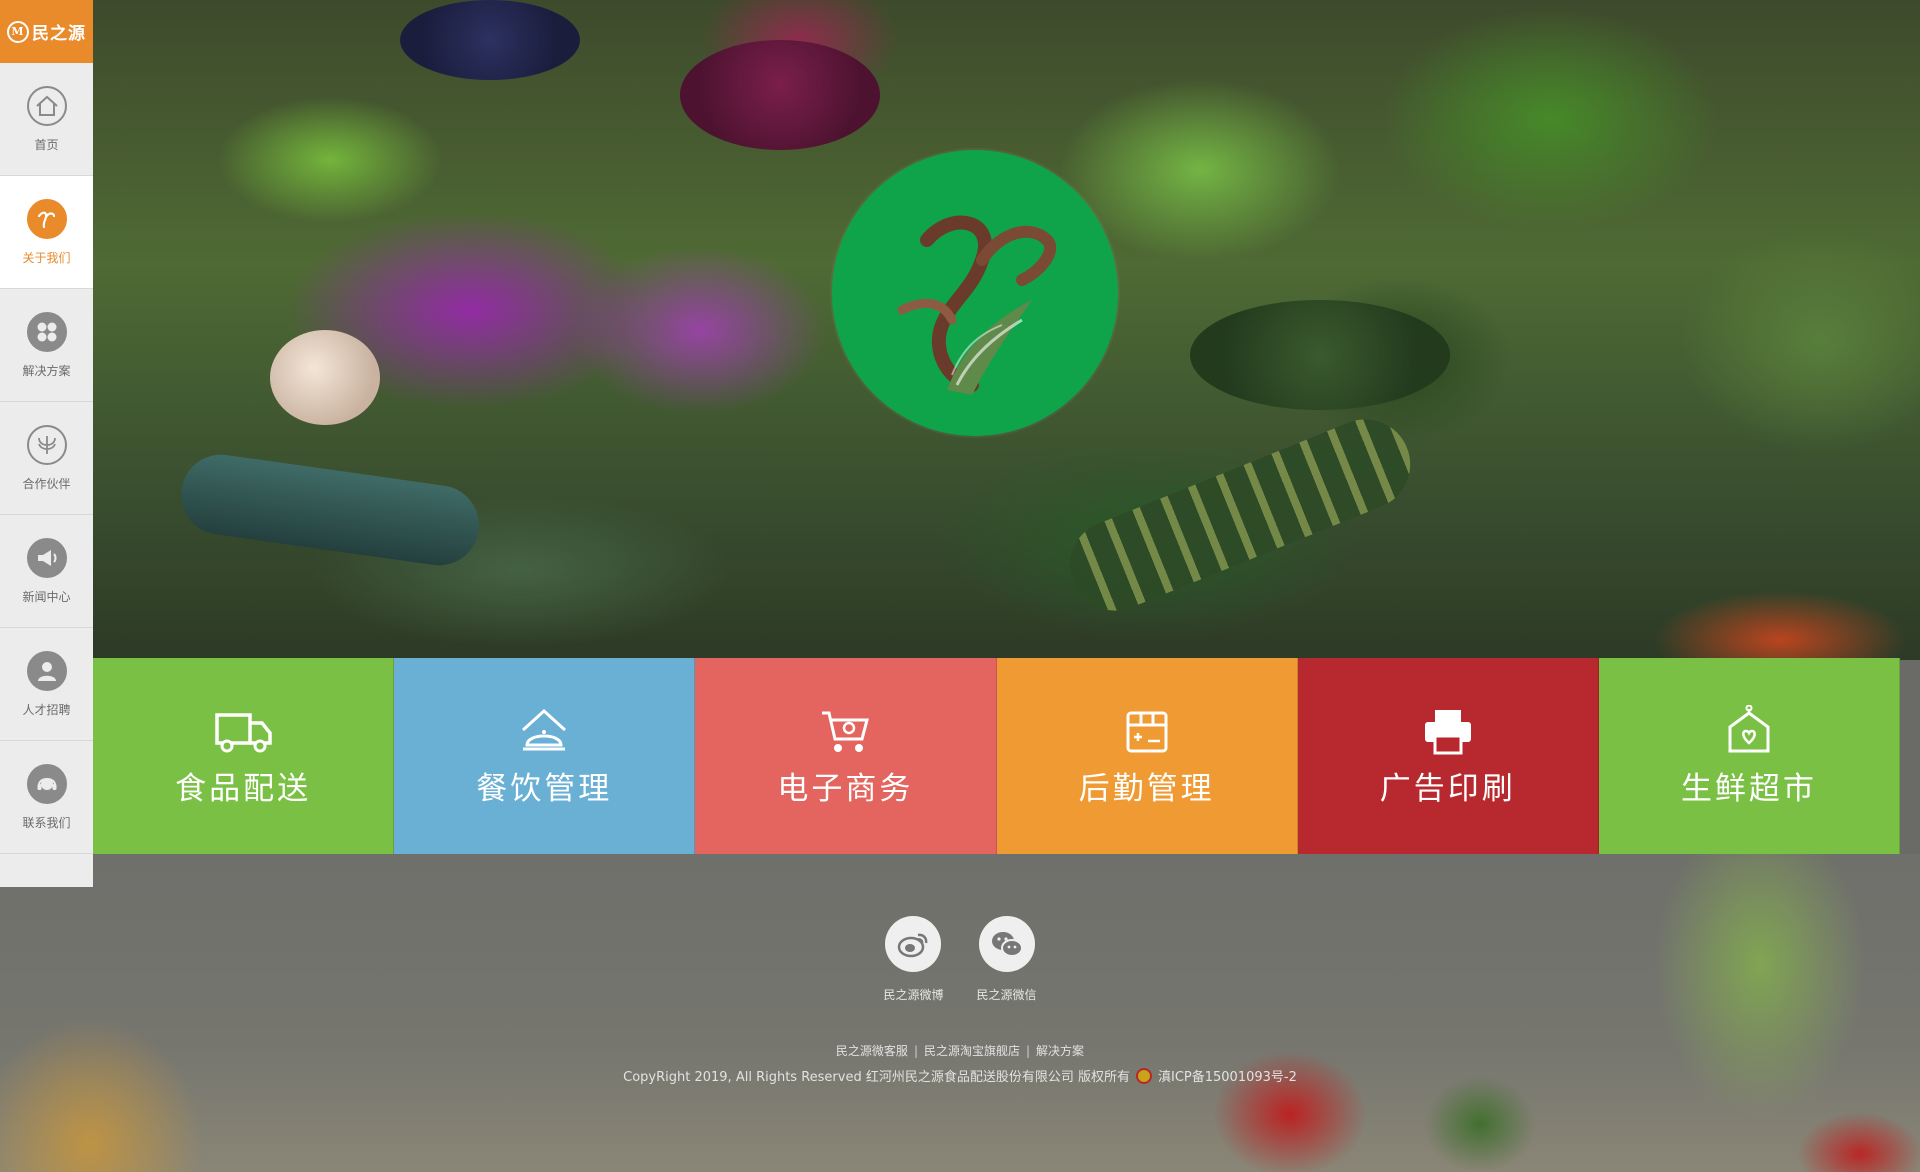 The image size is (1920, 1172). I want to click on tile-label: 后勤管理, so click(1146, 788).